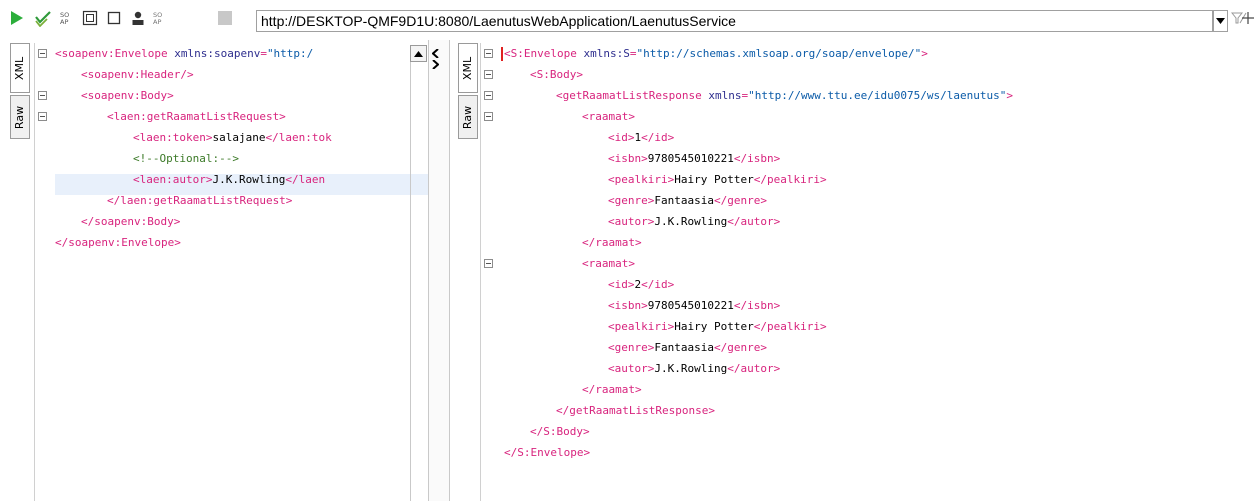  I want to click on xml-token: <laen:autor>, so click(173, 179).